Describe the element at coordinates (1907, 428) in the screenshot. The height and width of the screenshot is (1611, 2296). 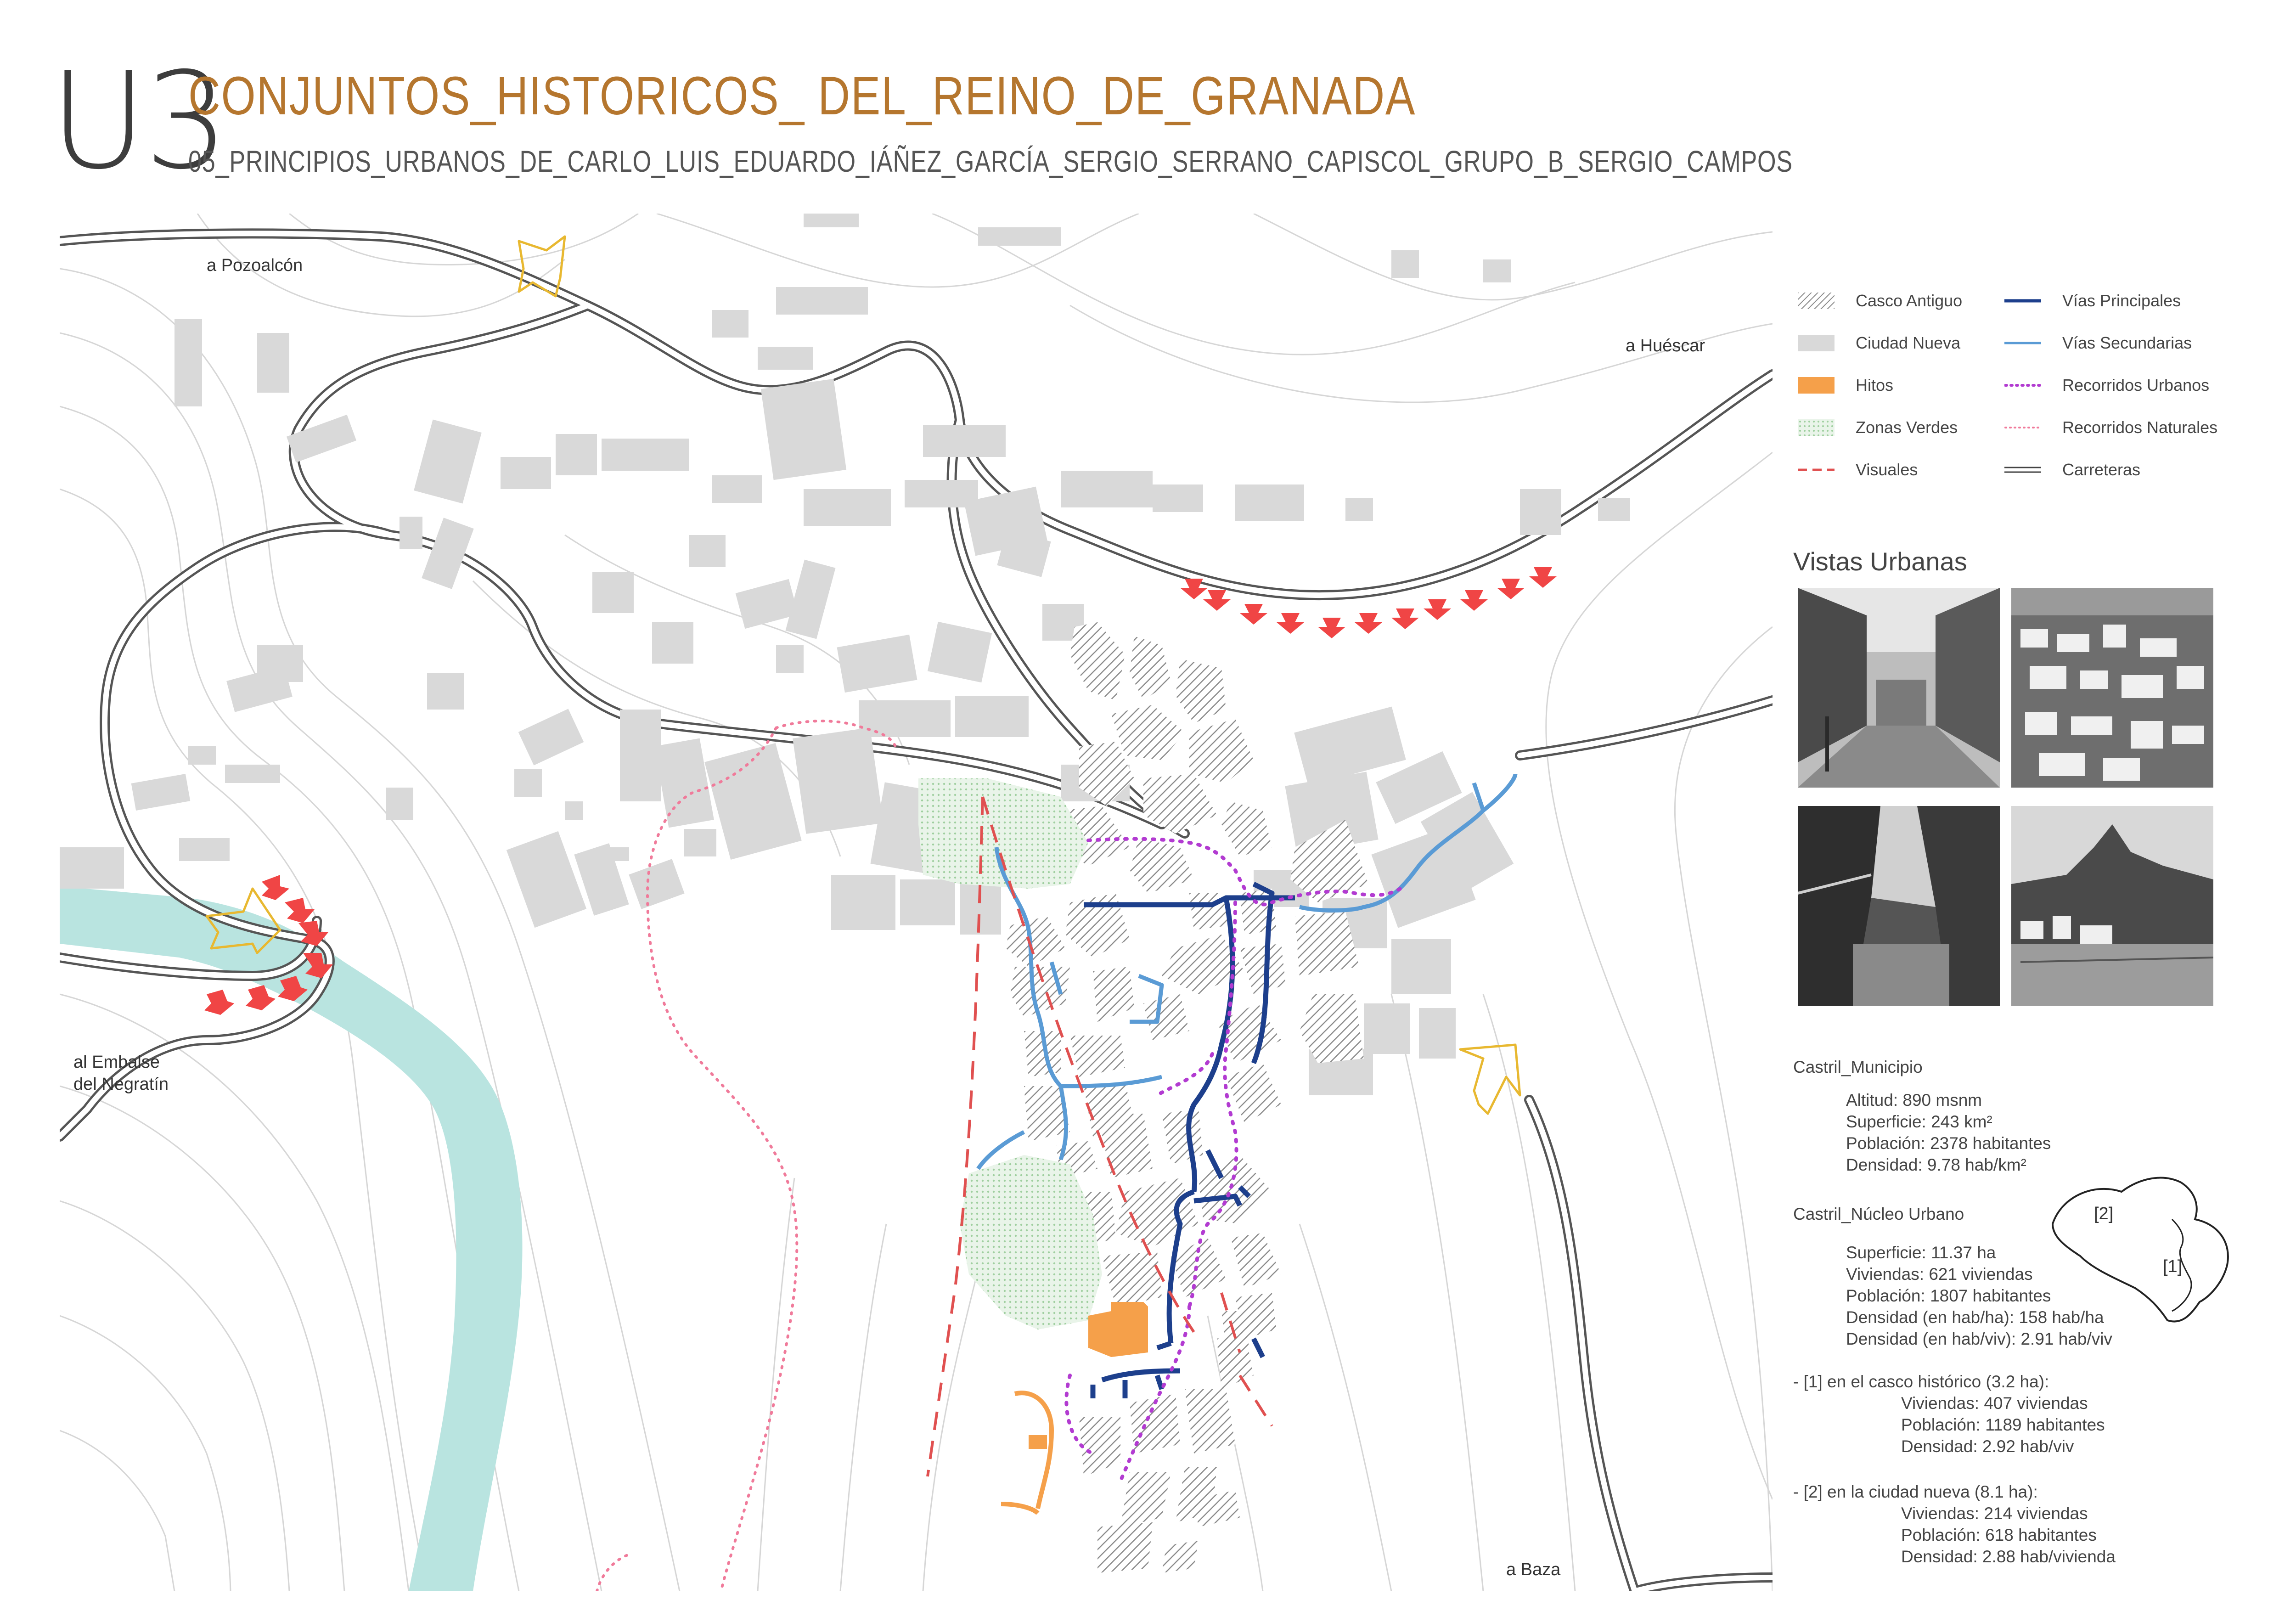
I see `legend-label: Zonas Verdes` at that location.